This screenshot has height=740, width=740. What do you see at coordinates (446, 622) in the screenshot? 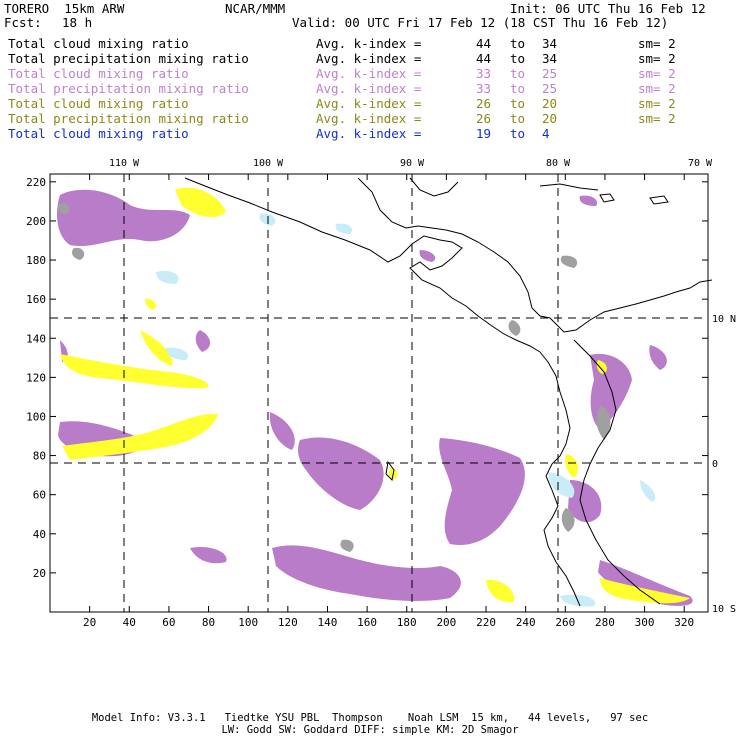
I see `x-tick-label: 200` at bounding box center [446, 622].